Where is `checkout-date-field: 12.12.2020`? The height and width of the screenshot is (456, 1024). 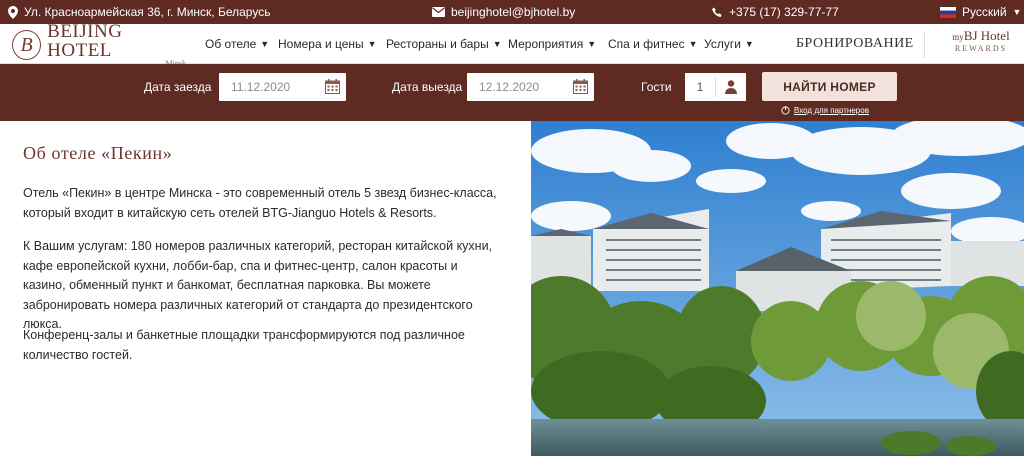
checkout-date-field: 12.12.2020 is located at coordinates (530, 87).